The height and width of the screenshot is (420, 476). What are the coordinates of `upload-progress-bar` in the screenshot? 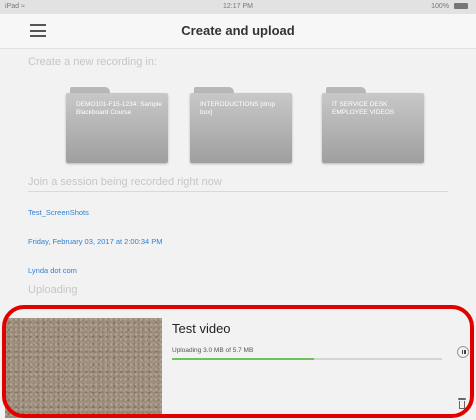 It's located at (307, 359).